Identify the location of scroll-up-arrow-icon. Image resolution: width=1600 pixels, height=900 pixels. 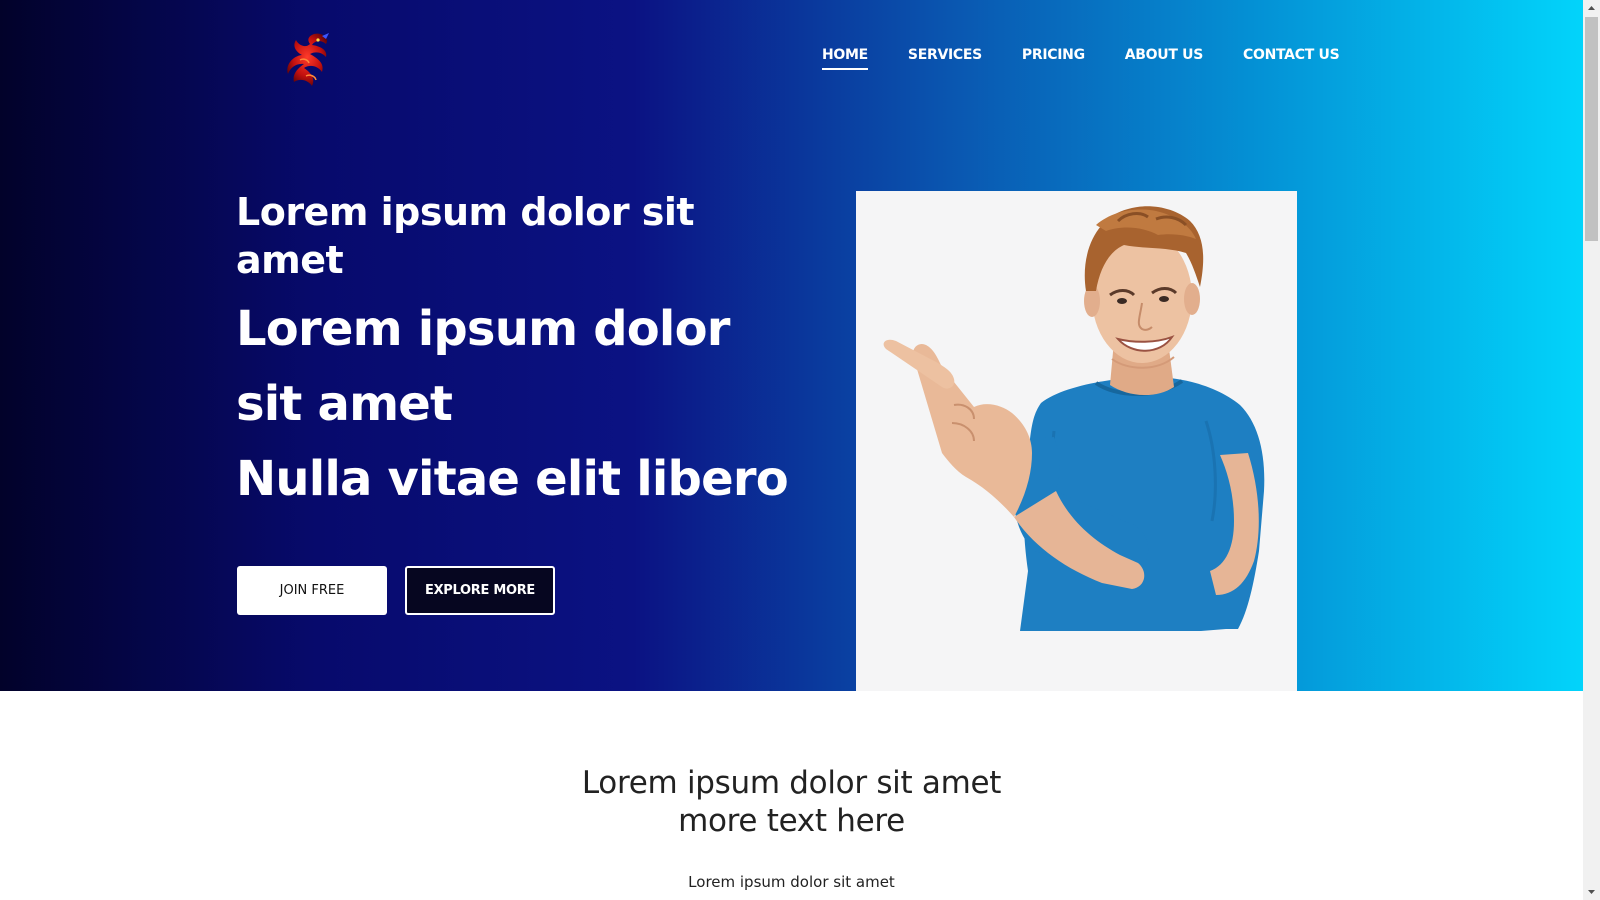
(1591, 8).